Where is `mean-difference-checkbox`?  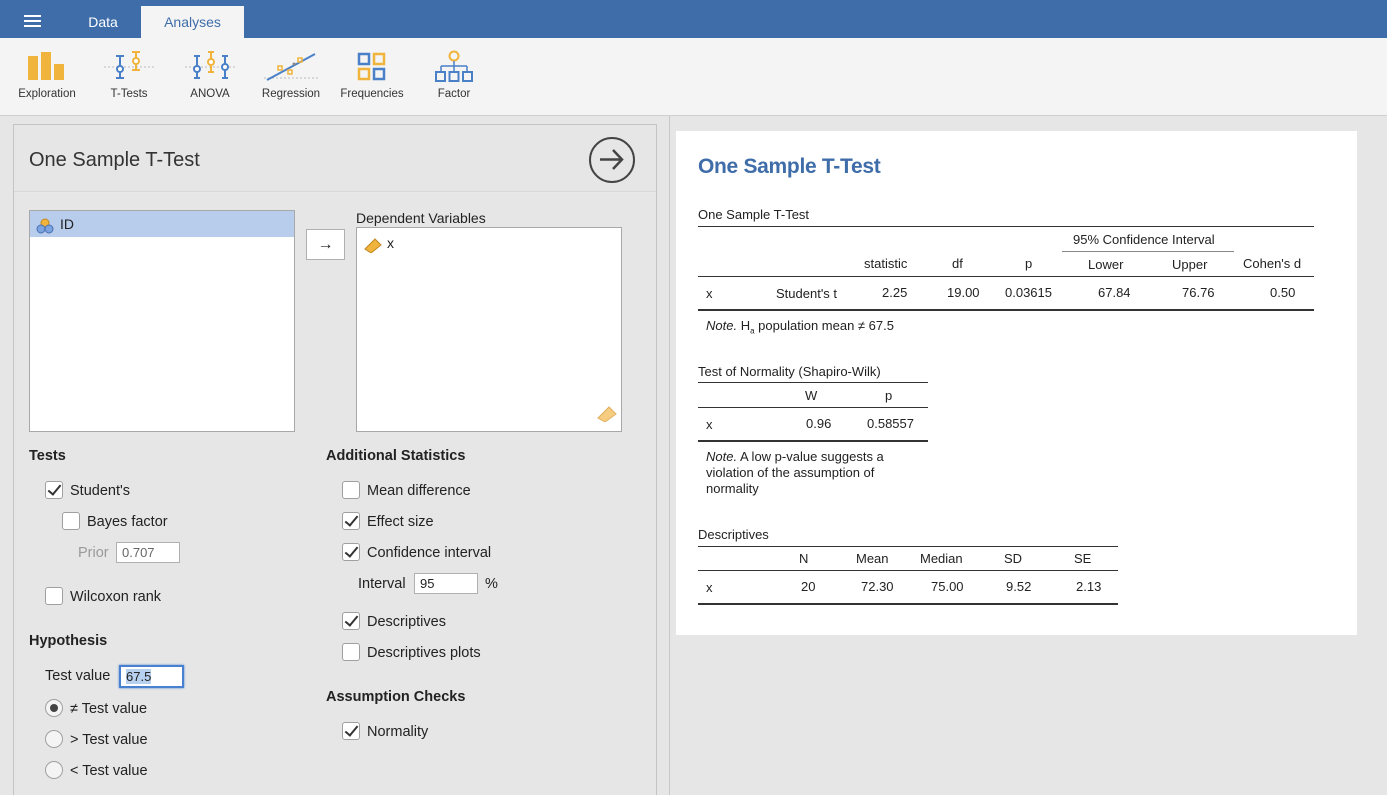
mean-difference-checkbox is located at coordinates (351, 490).